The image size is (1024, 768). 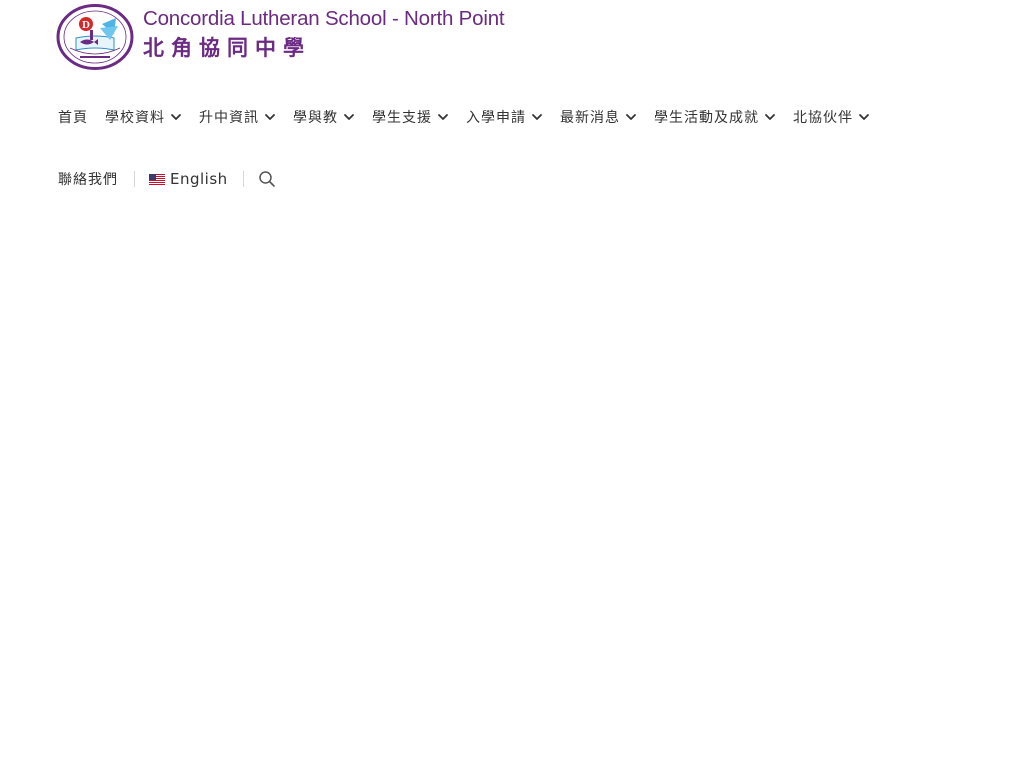 I want to click on nav-item-label: 北協伙伴, so click(x=823, y=118).